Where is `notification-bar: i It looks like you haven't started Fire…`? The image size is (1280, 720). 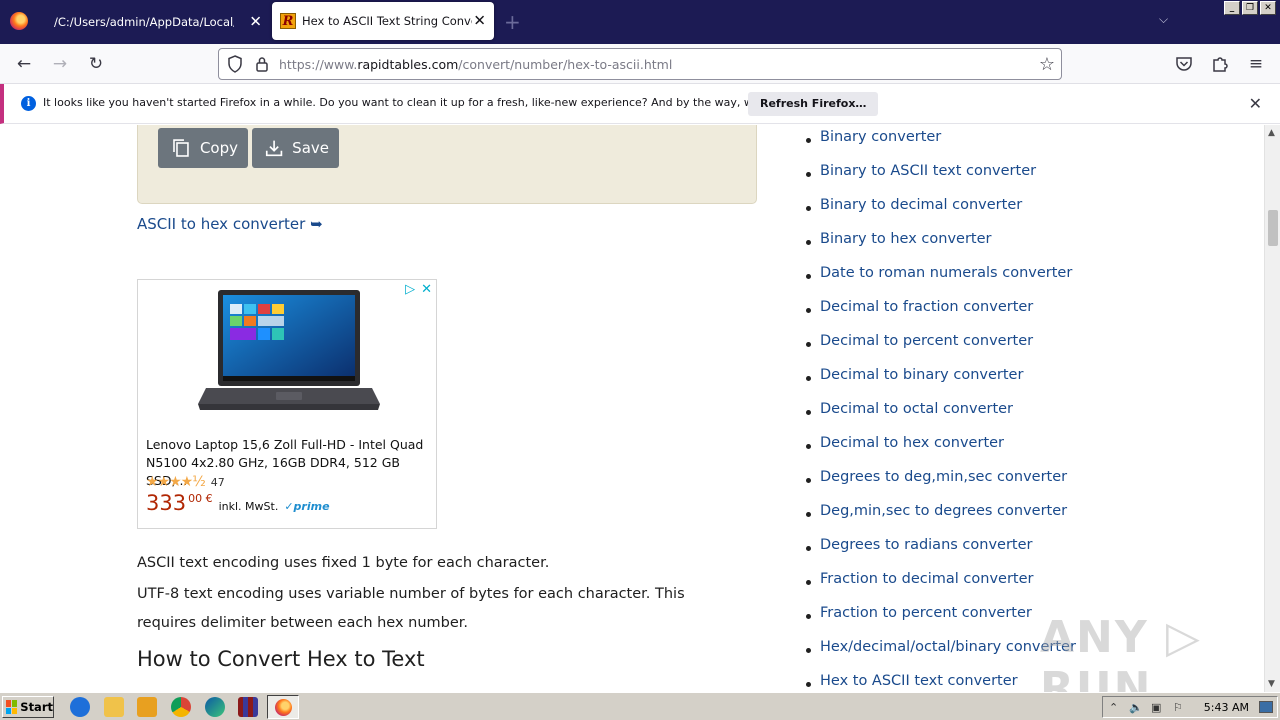
notification-bar: i It looks like you haven't started Fire… is located at coordinates (640, 104).